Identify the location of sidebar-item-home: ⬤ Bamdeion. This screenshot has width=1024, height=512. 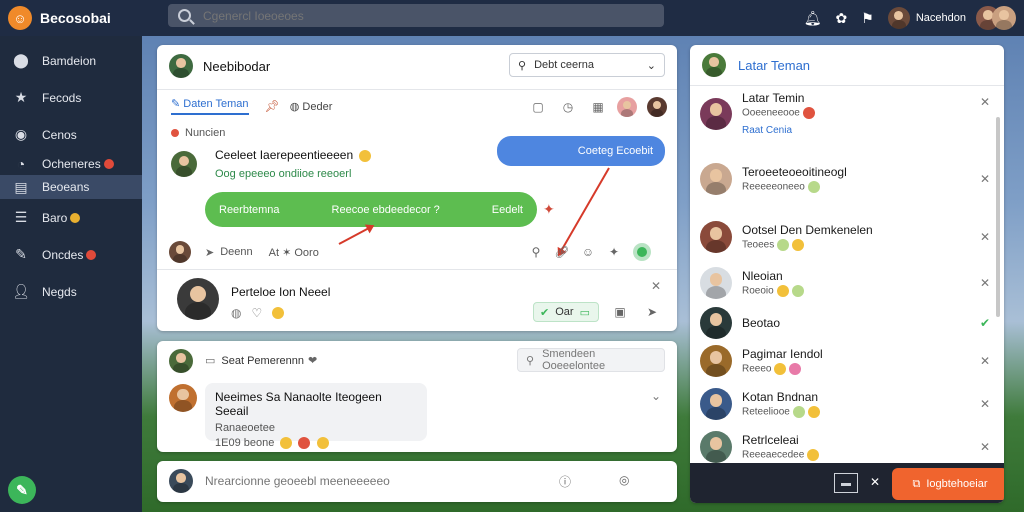
(71, 60).